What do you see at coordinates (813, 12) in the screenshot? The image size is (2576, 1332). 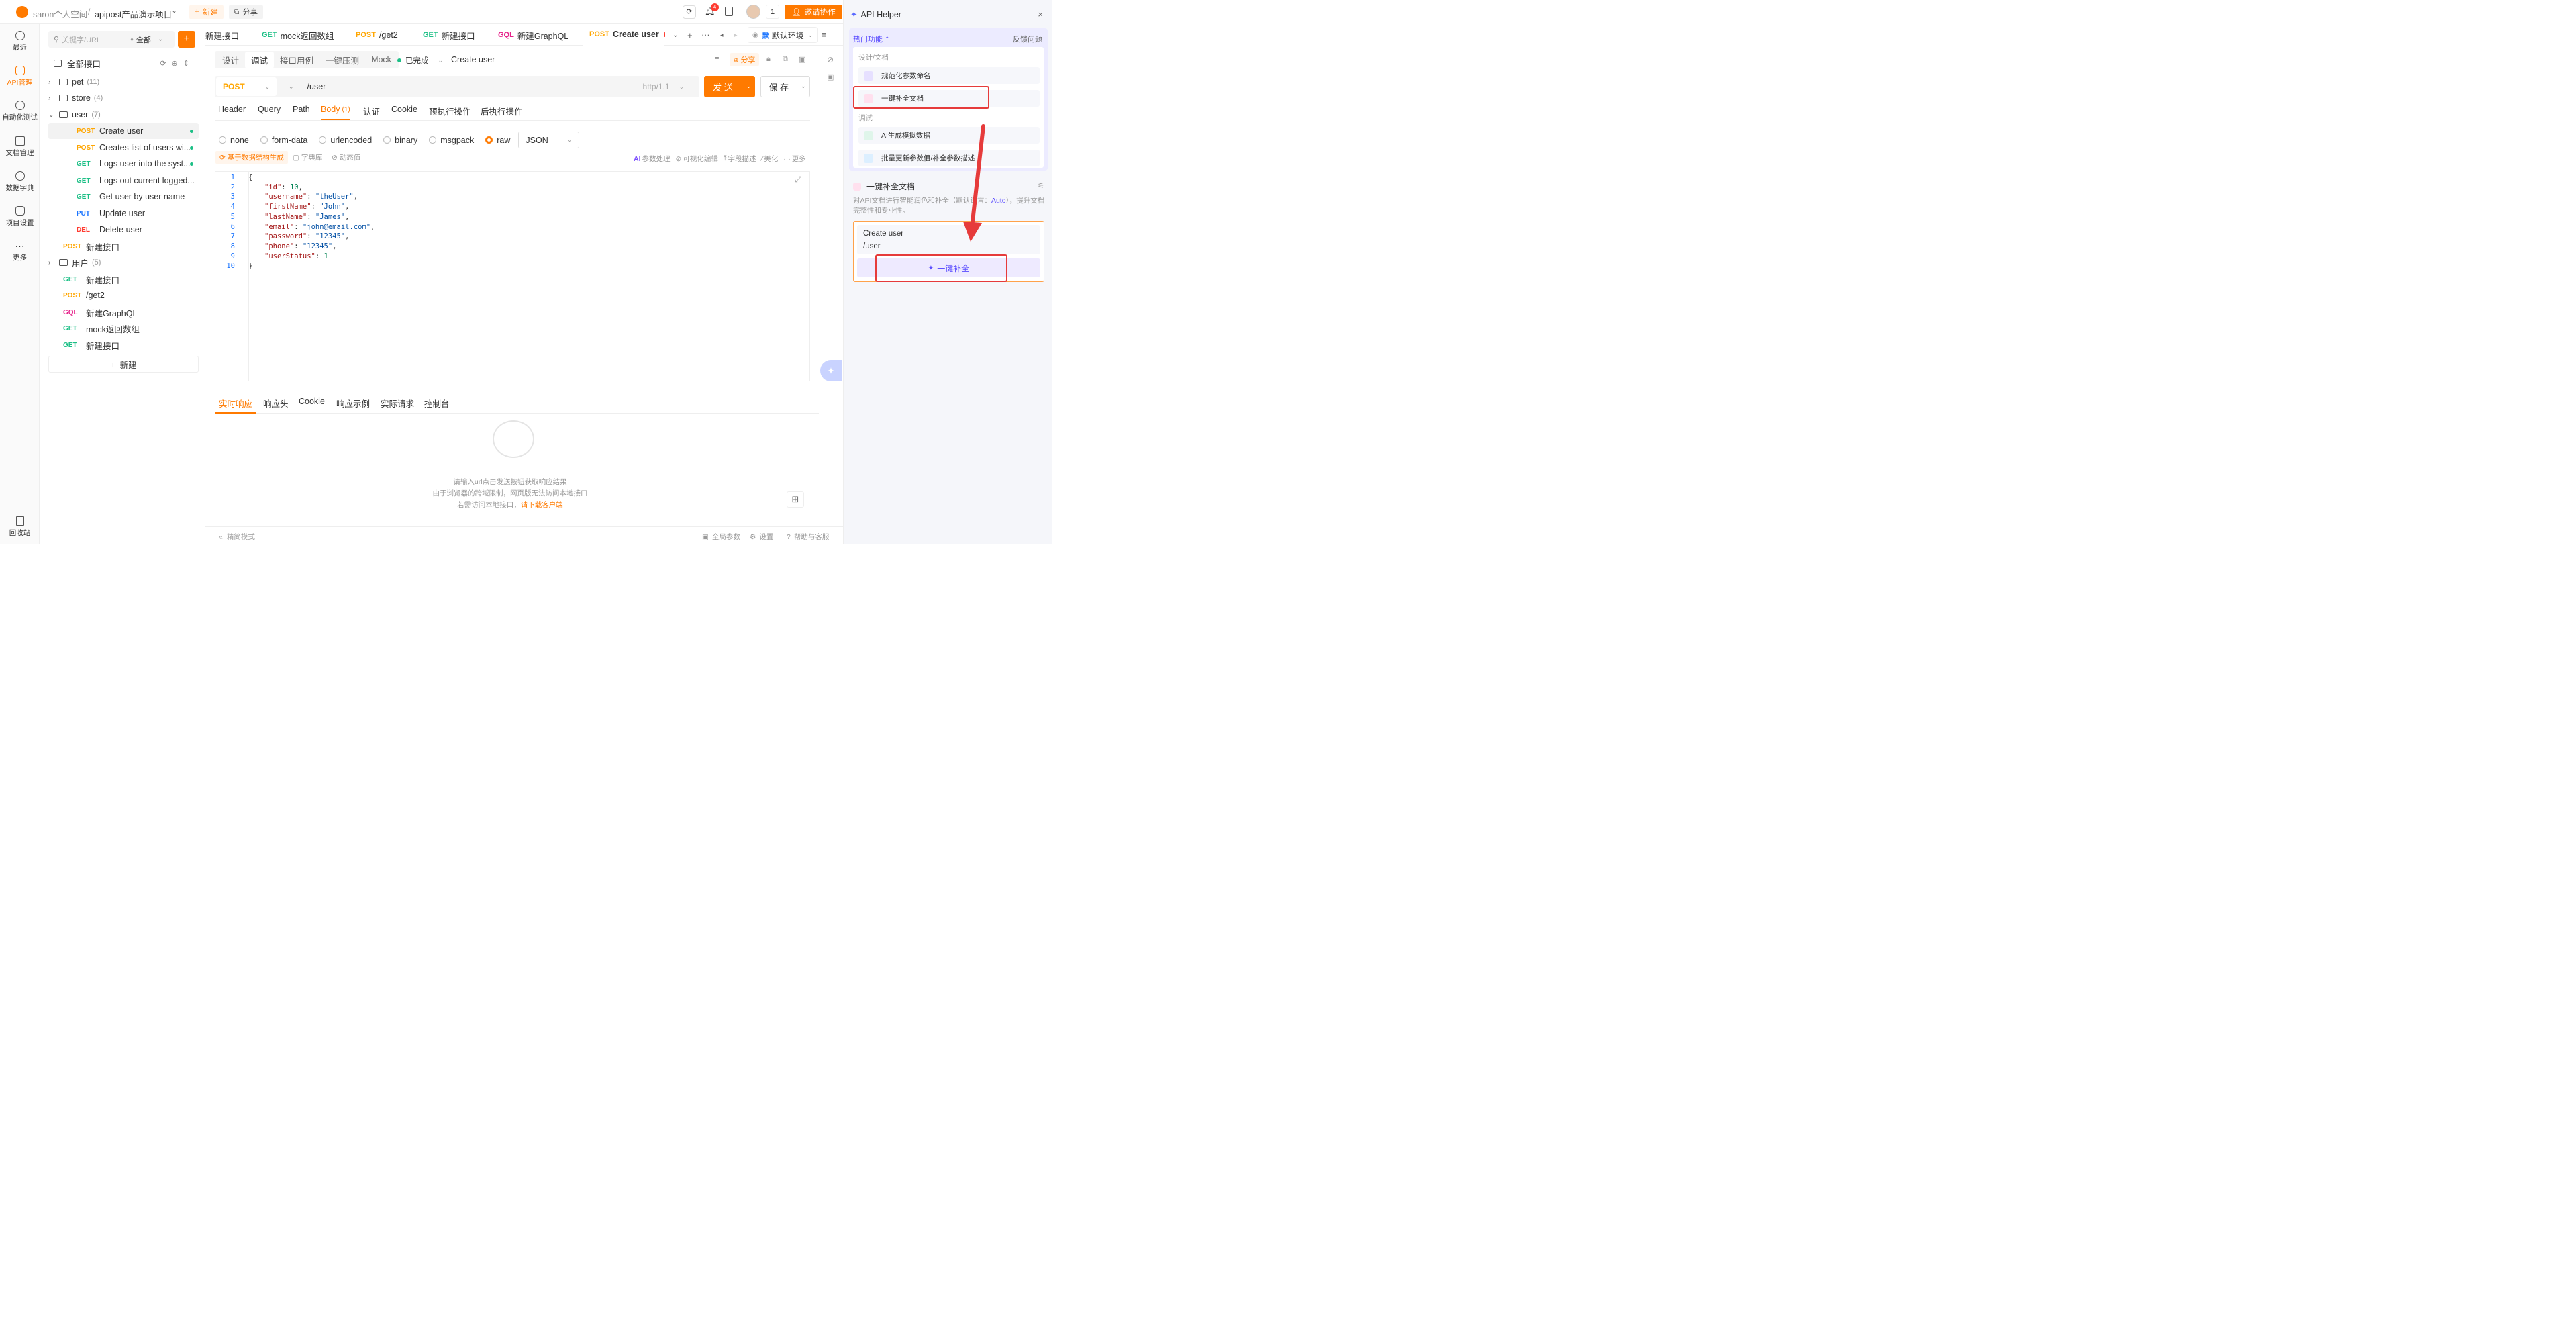 I see `invite-button: 👤︎ 邀请协作` at bounding box center [813, 12].